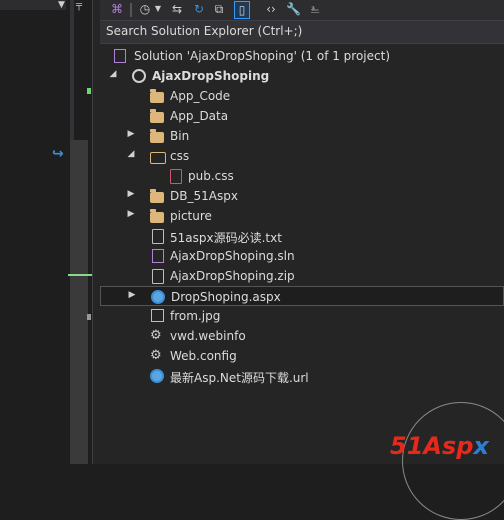 The width and height of the screenshot is (504, 520). What do you see at coordinates (191, 216) in the screenshot?
I see `tree-item-label: picture` at bounding box center [191, 216].